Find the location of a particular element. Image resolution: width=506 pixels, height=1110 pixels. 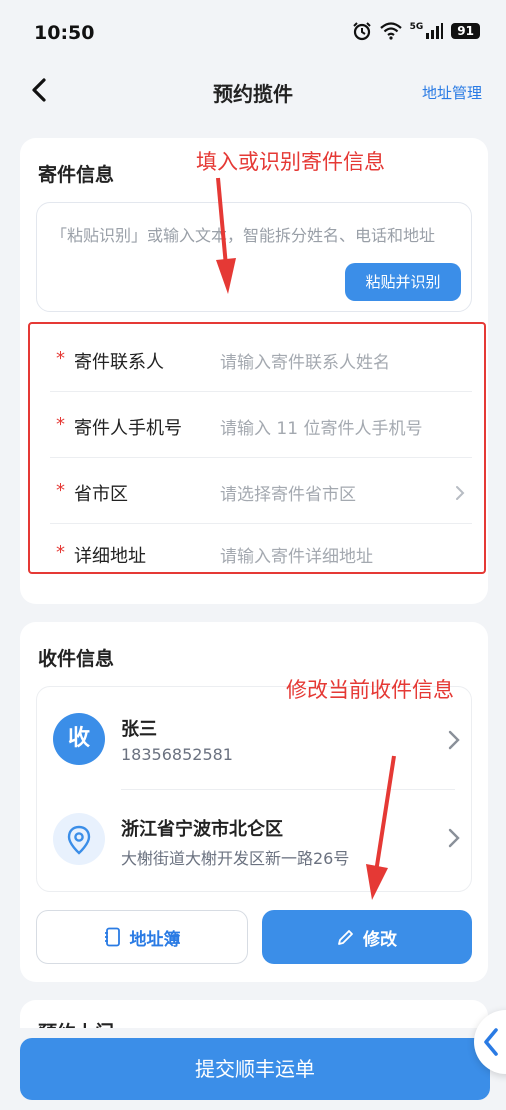

side-collapse-tab is located at coordinates (490, 1042).